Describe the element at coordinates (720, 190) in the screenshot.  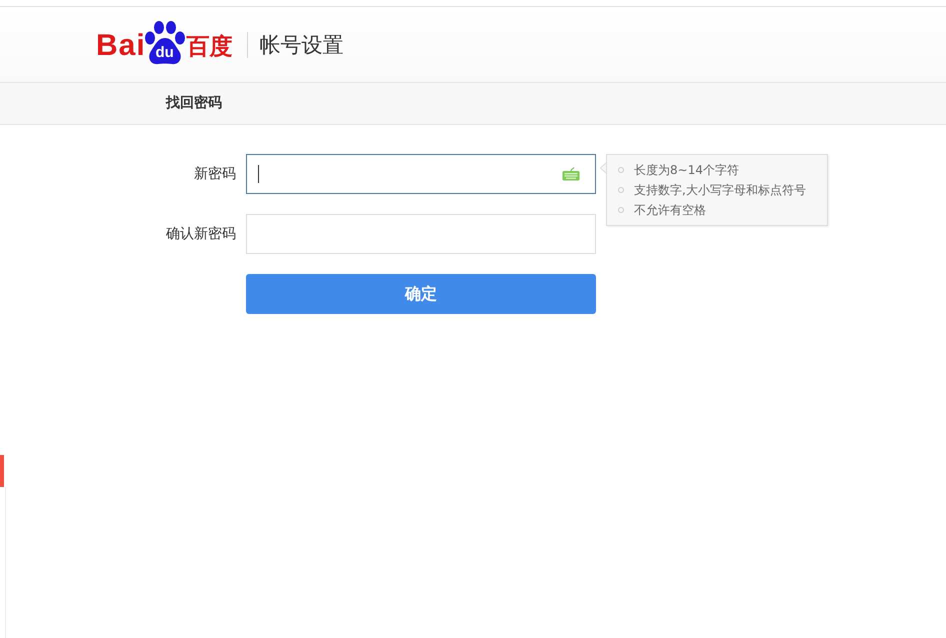
I see `hint-text: 支持数字,大小写字母和标点符号` at that location.